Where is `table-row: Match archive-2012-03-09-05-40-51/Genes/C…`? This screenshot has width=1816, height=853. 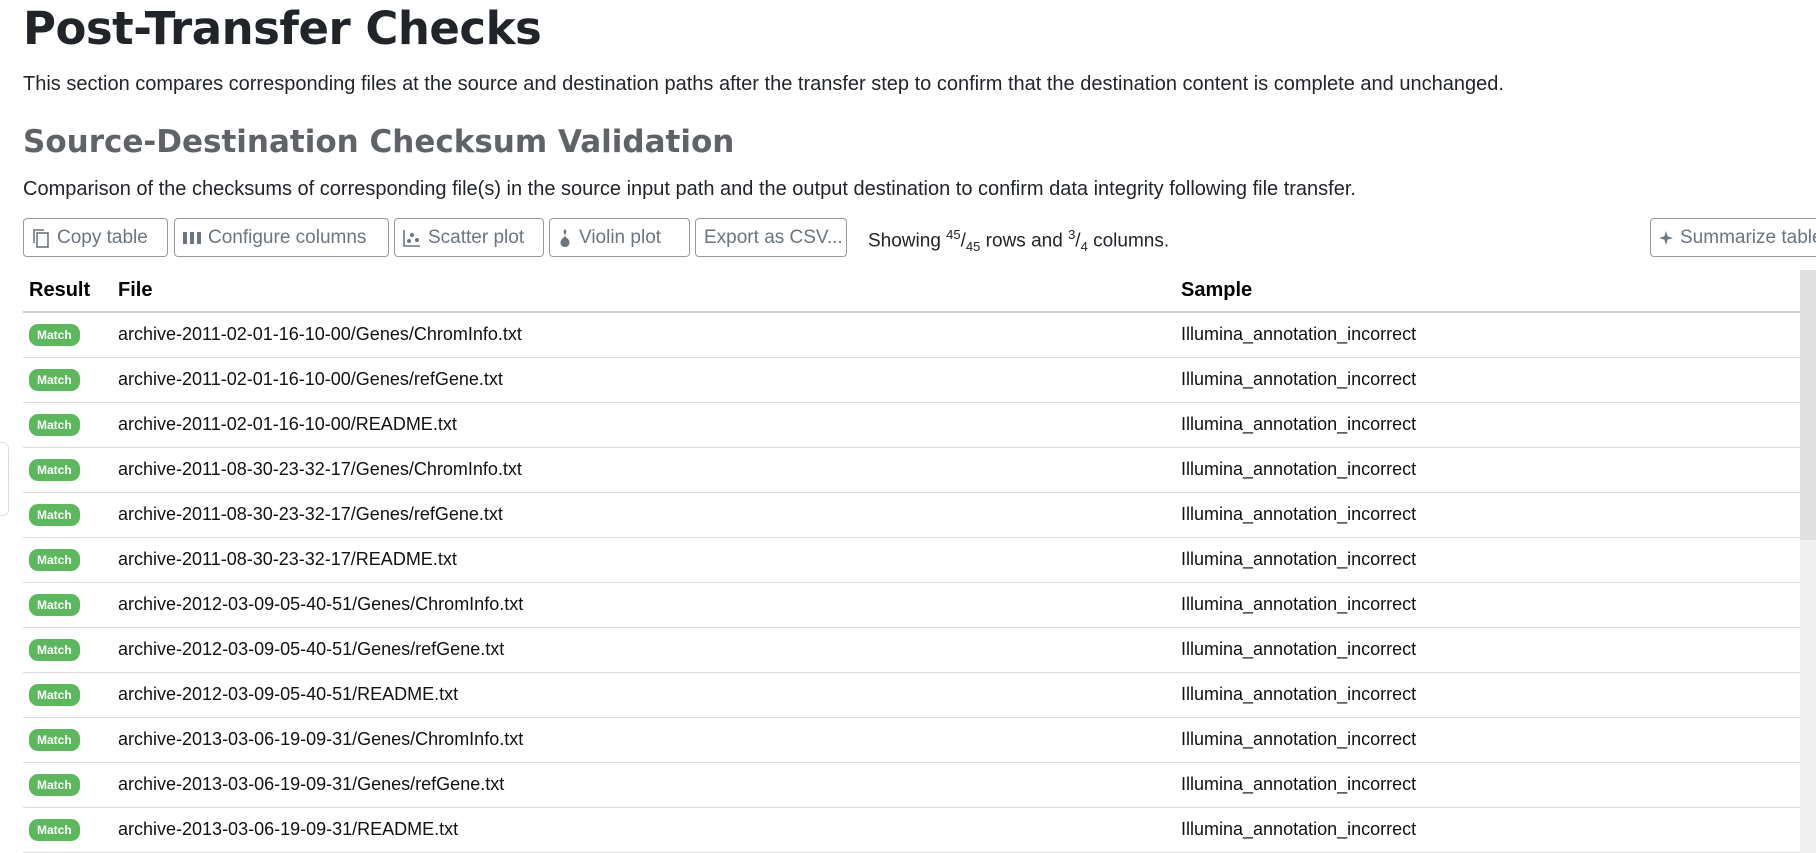
table-row: Match archive-2012-03-09-05-40-51/Genes/C… is located at coordinates (913, 605).